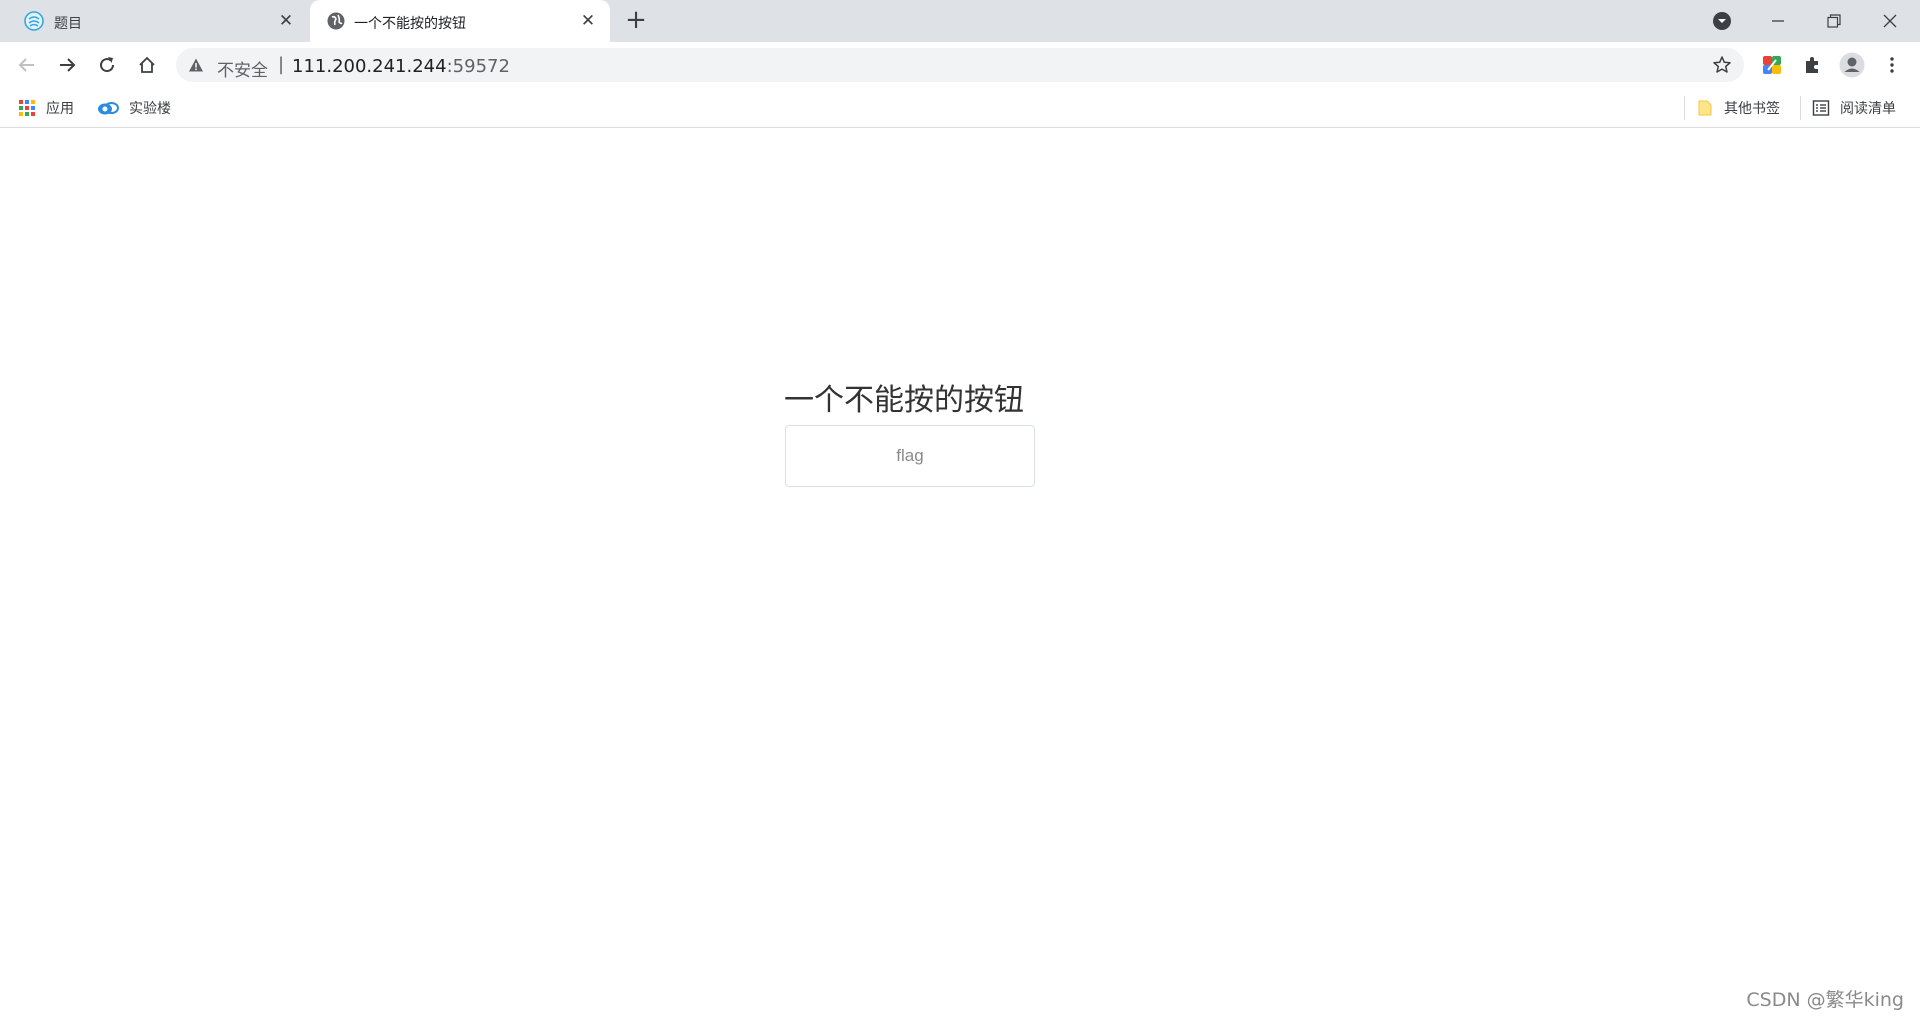  I want to click on bookmark-apps: 应用, so click(46, 108).